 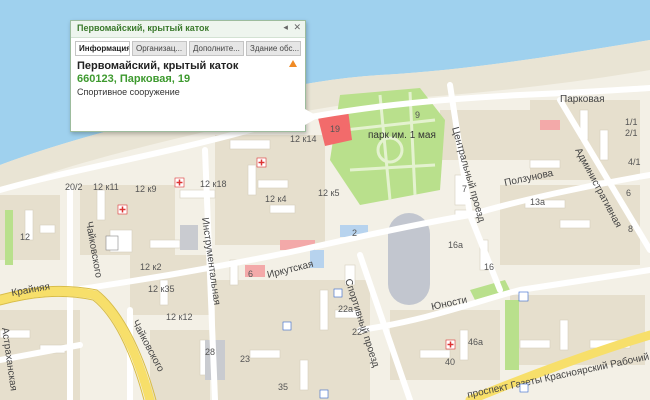 What do you see at coordinates (631, 133) in the screenshot?
I see `building-label: 2/1` at bounding box center [631, 133].